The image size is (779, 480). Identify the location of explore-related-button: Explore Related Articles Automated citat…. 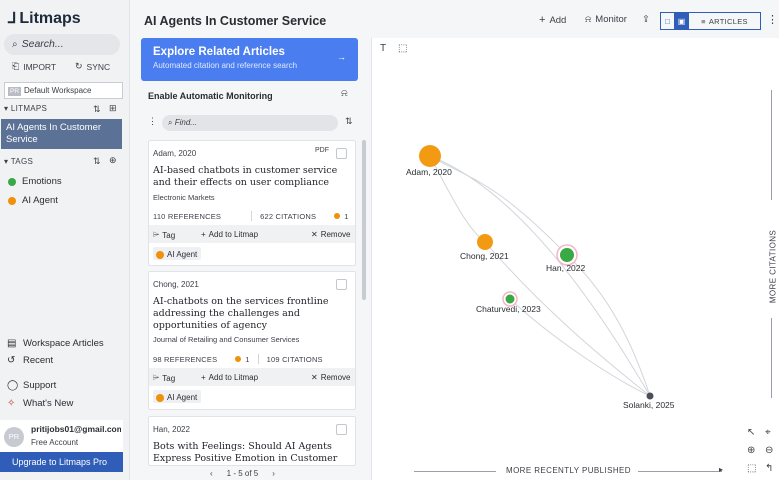
(249, 59).